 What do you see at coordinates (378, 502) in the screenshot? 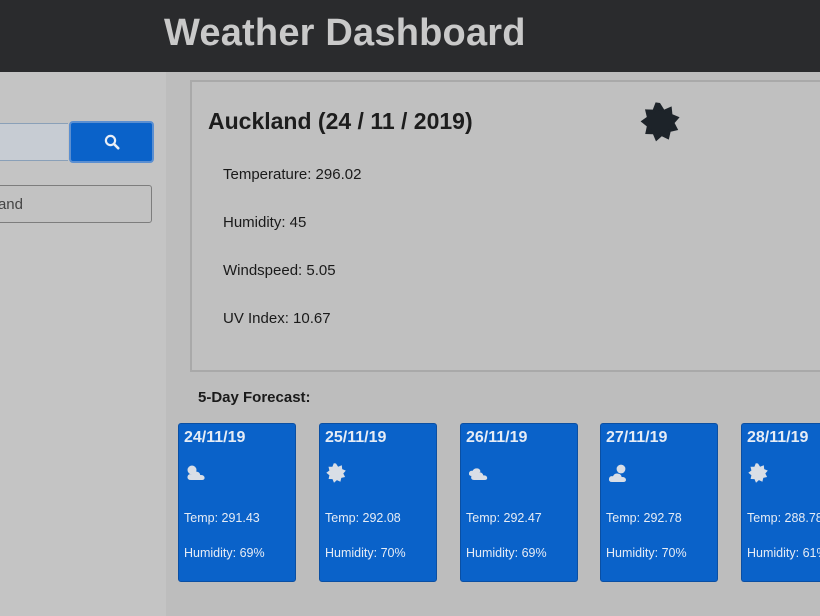
I see `forecast-card: 25/11/19 Temp: 292.08 Humidity: 70%` at bounding box center [378, 502].